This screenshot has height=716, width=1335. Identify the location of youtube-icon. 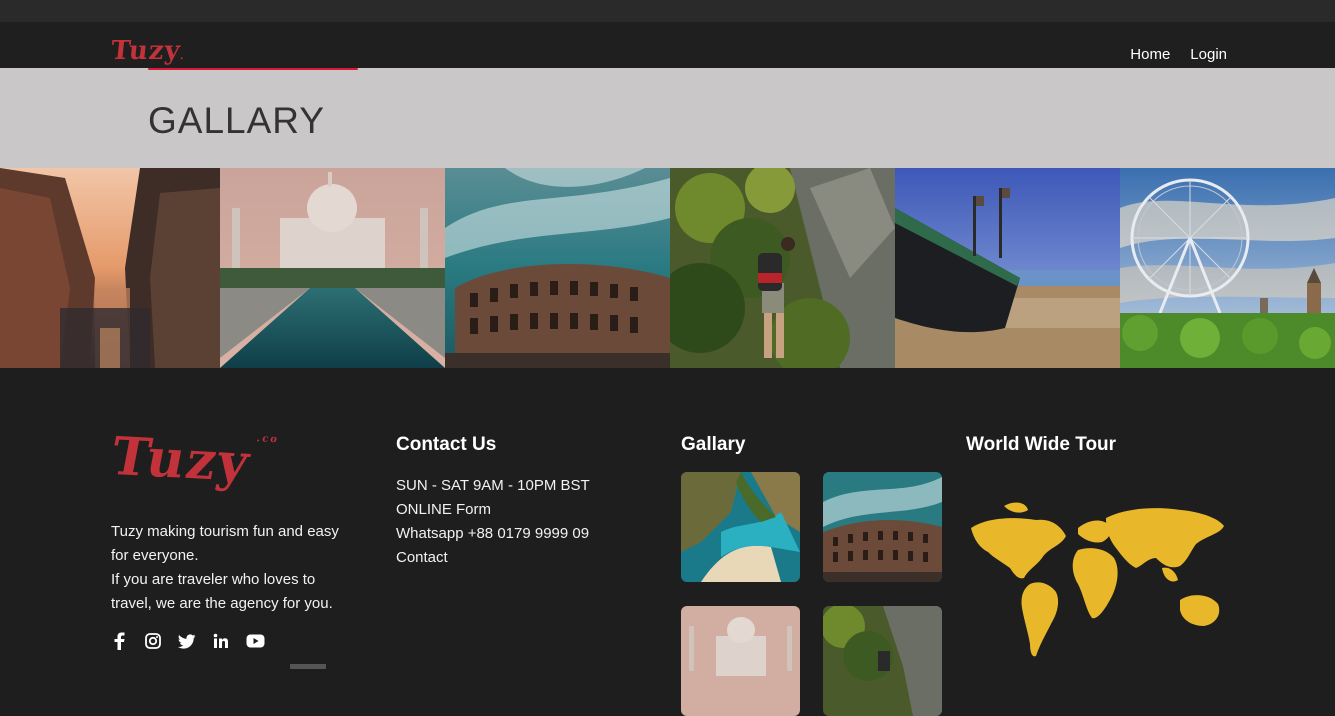
(255, 641).